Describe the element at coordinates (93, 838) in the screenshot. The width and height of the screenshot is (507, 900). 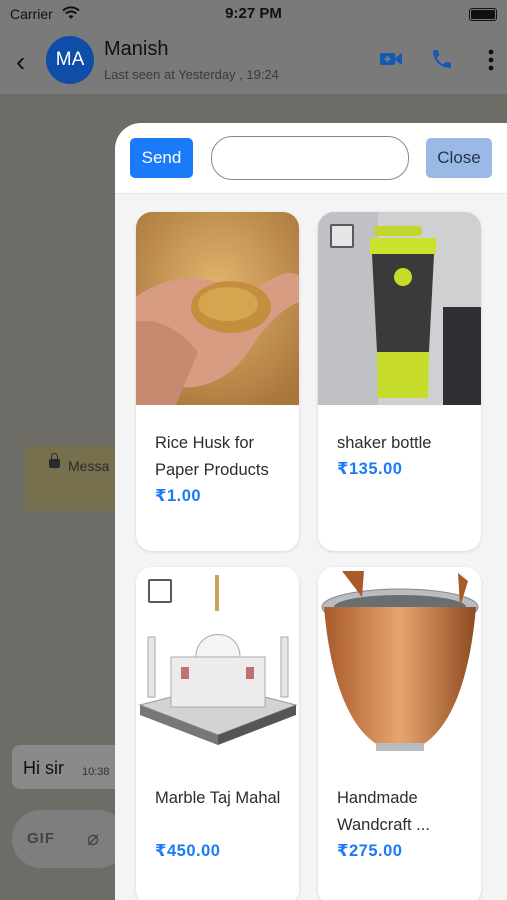
I see `attachment-icon: ⌀` at that location.